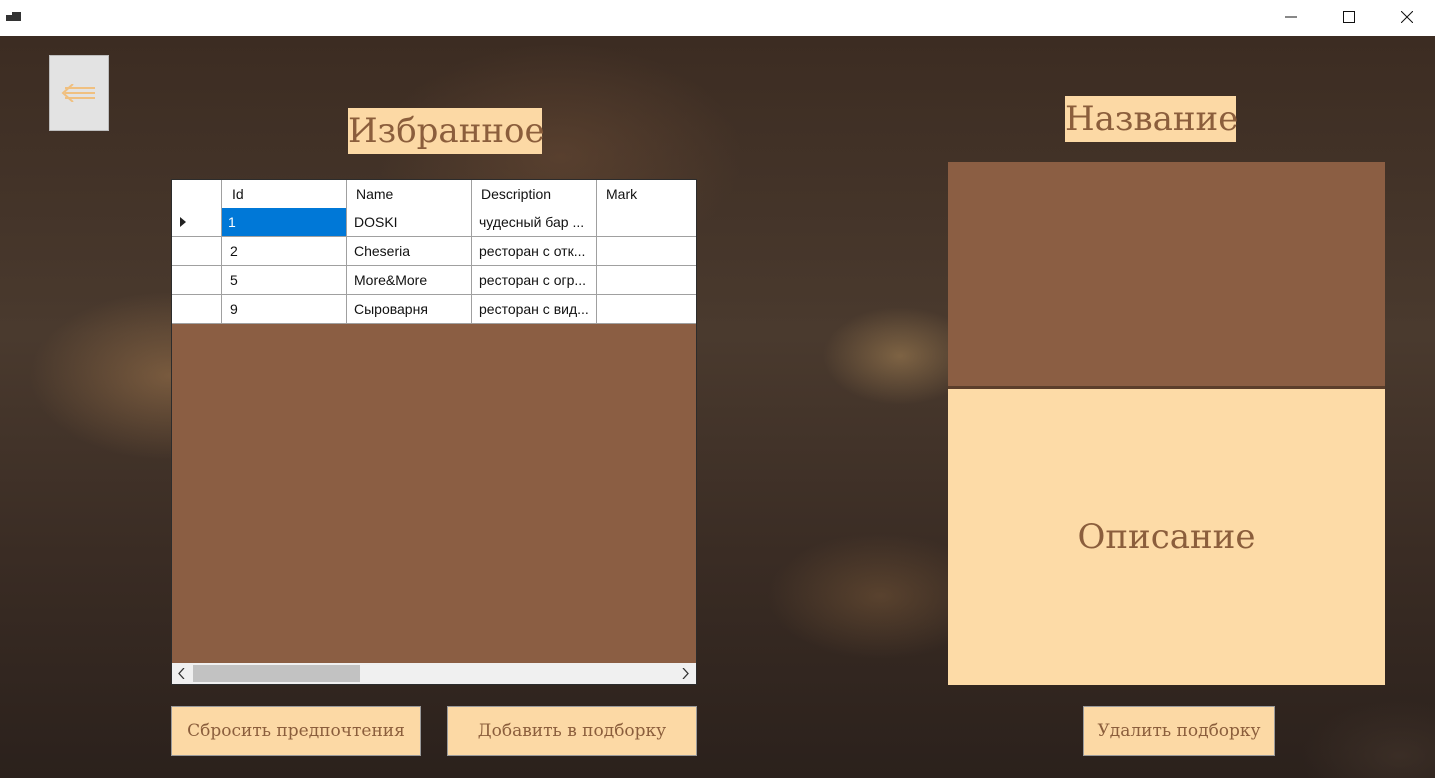 The image size is (1435, 778). I want to click on restaurant-description: Описание, so click(1166, 537).